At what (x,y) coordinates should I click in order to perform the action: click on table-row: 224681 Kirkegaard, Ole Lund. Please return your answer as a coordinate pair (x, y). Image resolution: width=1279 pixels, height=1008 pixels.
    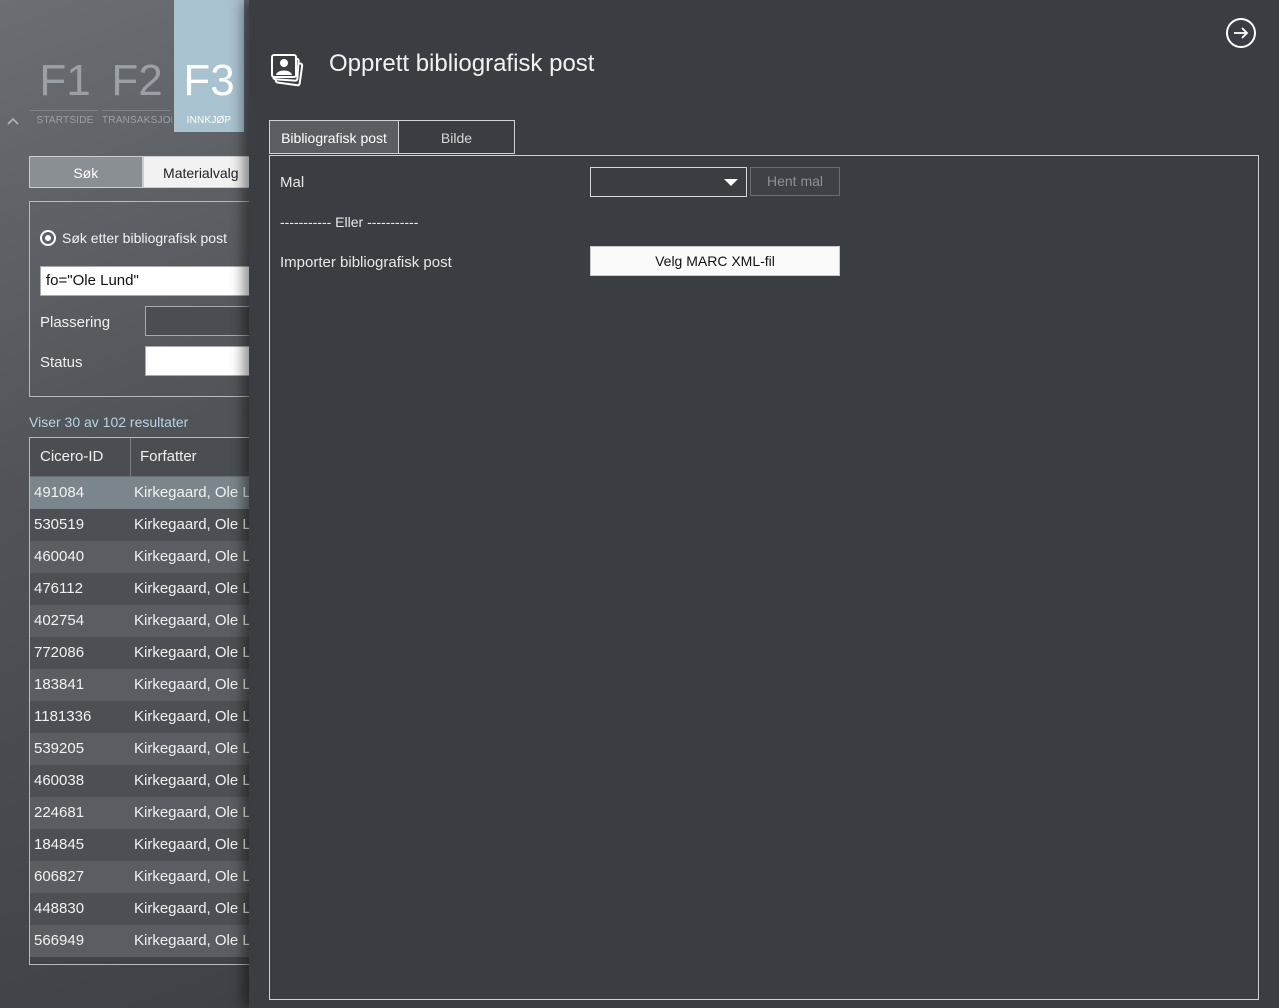
    Looking at the image, I should click on (139, 813).